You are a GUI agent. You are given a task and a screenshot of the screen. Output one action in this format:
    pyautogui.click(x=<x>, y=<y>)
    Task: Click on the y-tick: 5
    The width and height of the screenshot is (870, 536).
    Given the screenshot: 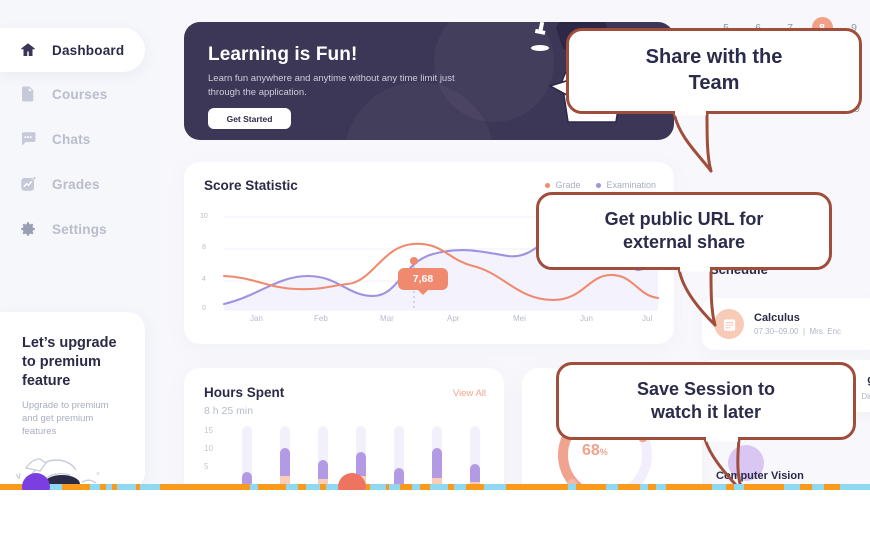 What is the action you would take?
    pyautogui.click(x=206, y=466)
    